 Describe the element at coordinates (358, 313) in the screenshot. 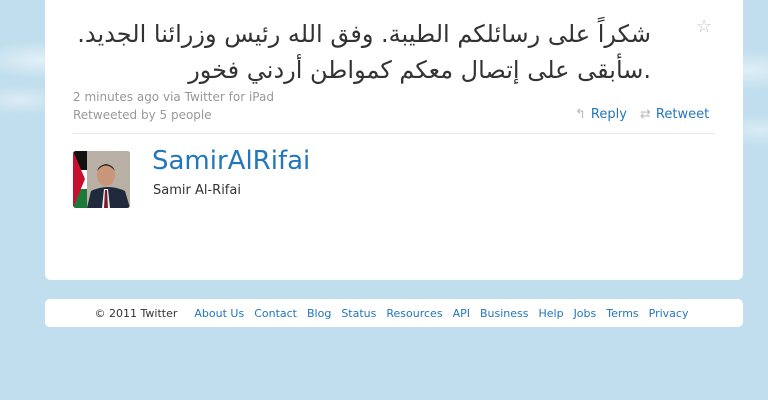

I see `footer-link-status: Status` at that location.